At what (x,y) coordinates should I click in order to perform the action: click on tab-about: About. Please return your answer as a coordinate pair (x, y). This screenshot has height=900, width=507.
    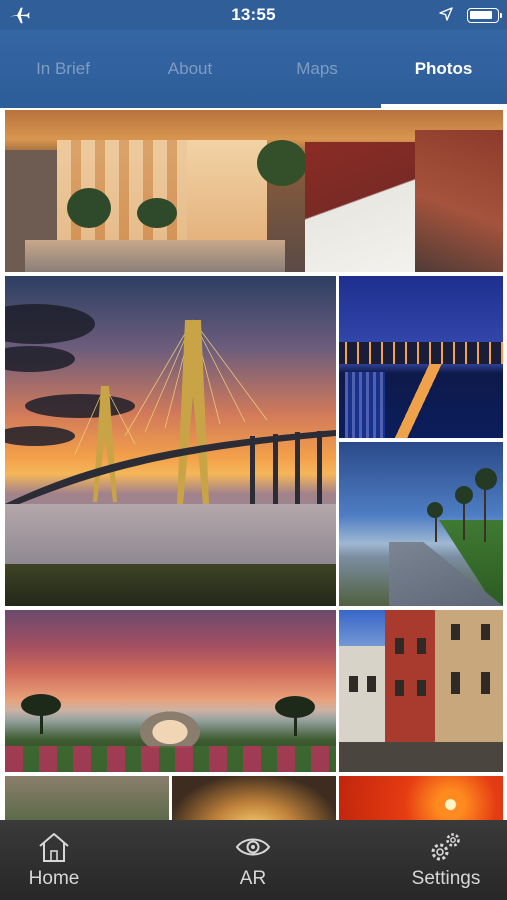
    Looking at the image, I should click on (190, 69).